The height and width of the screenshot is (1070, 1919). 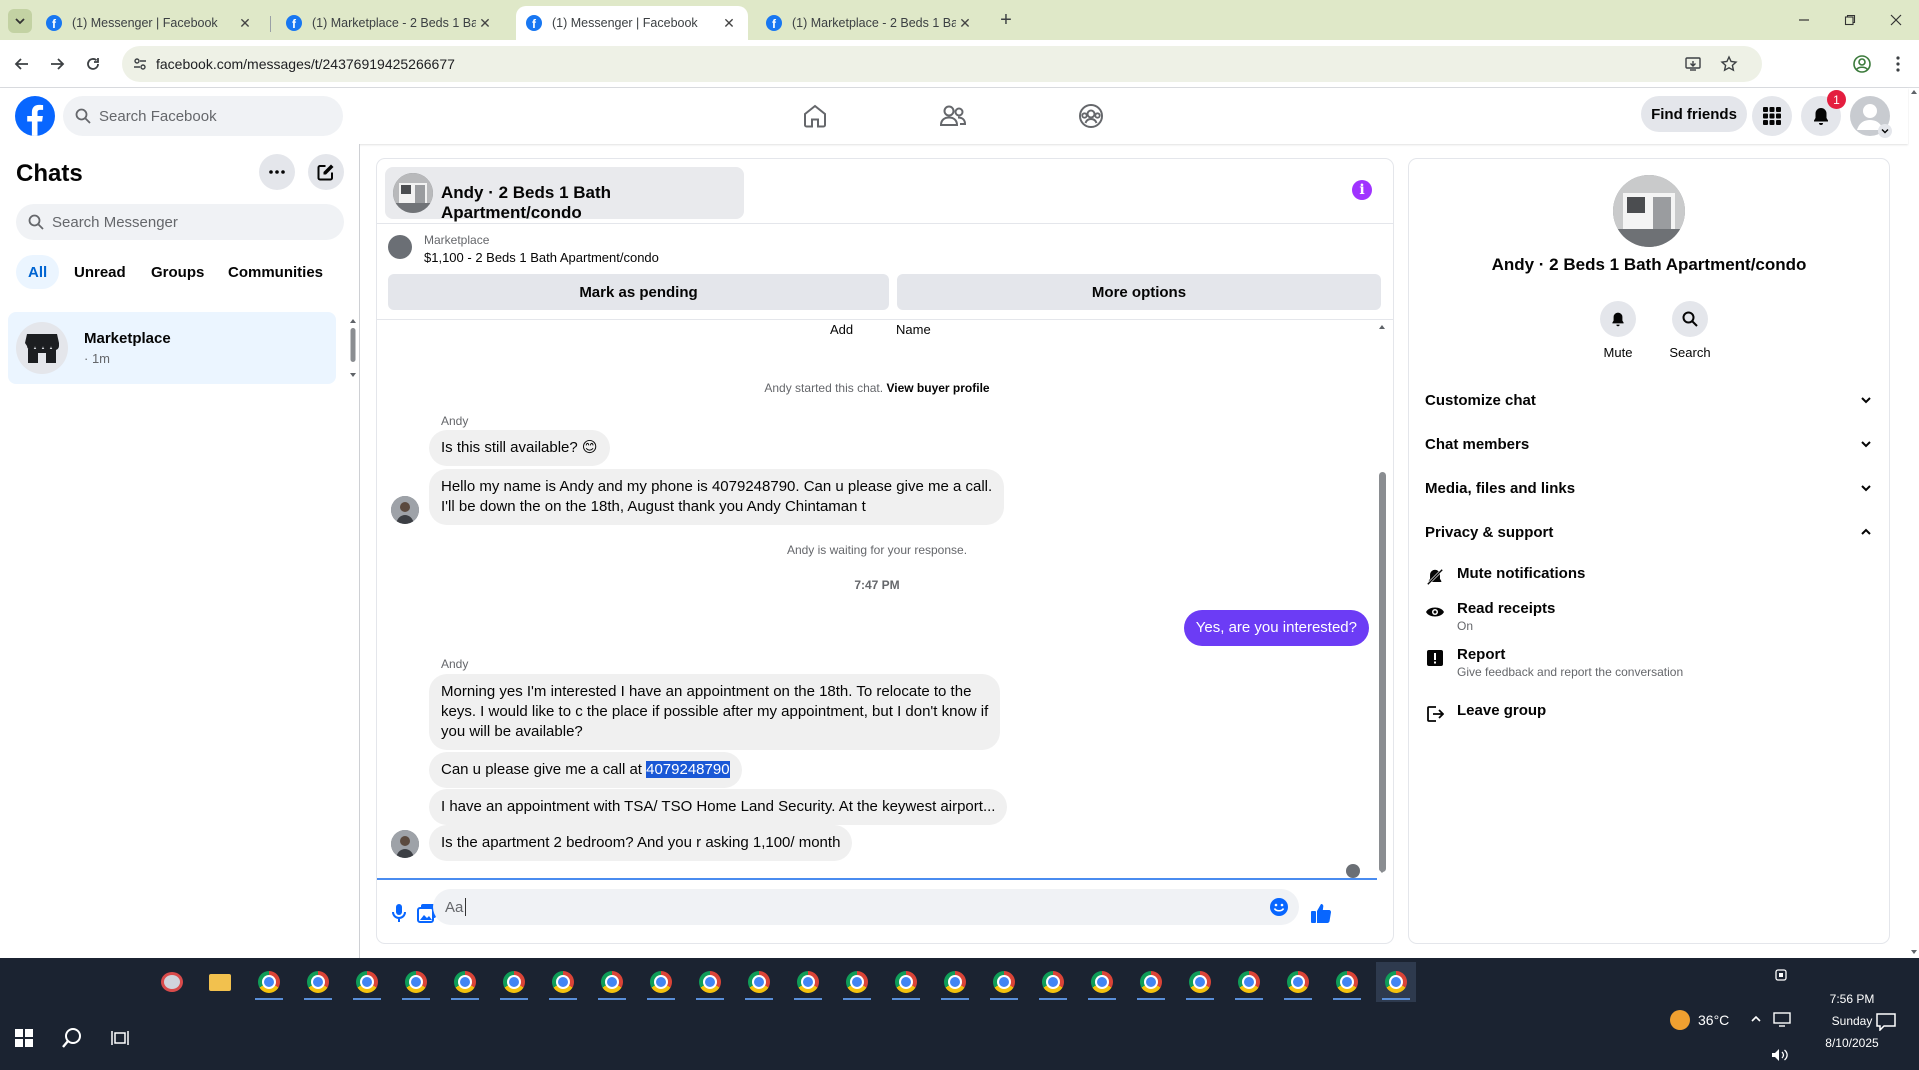 What do you see at coordinates (1321, 913) in the screenshot?
I see `send-like-button` at bounding box center [1321, 913].